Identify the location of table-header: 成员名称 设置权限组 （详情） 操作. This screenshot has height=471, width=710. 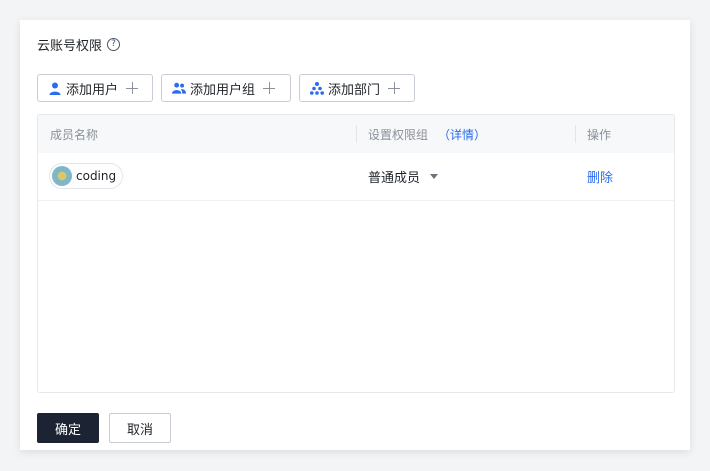
(356, 134).